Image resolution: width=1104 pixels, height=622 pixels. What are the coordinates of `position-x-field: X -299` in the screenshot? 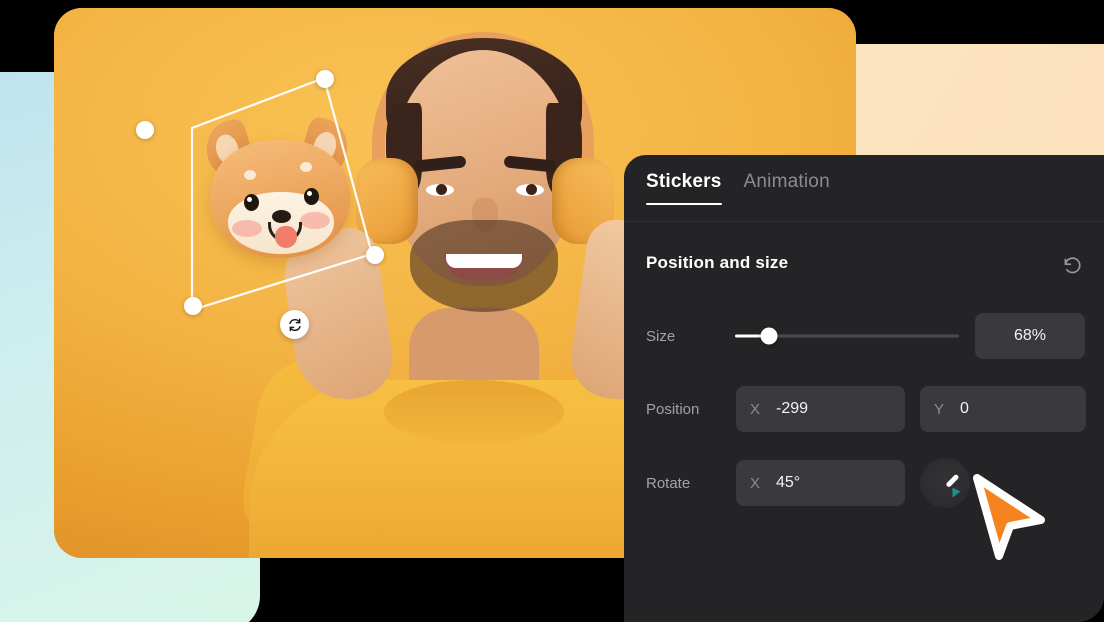 It's located at (820, 409).